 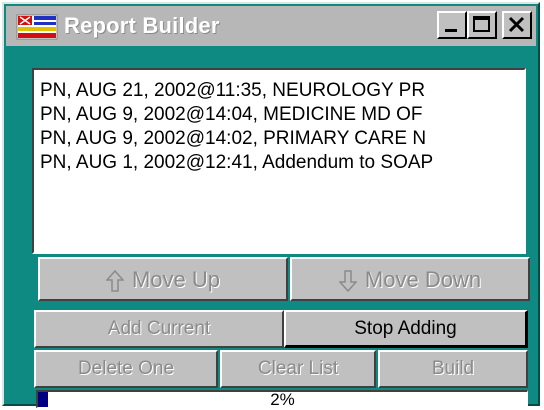 I want to click on move-down-button: Move Down, so click(x=410, y=279).